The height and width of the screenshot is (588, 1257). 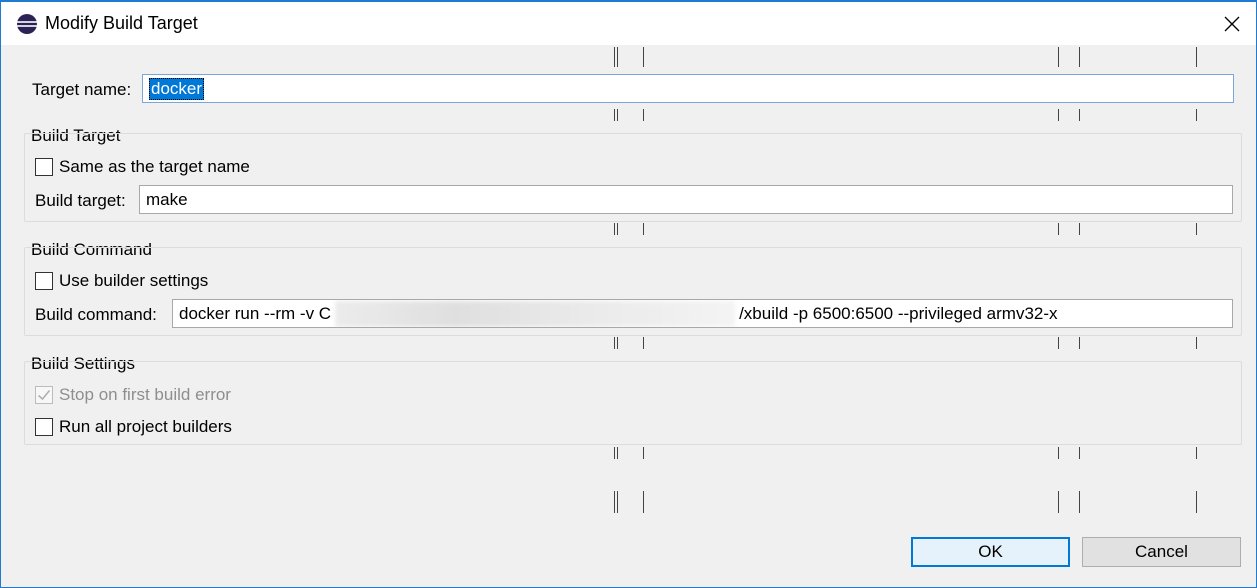 What do you see at coordinates (177, 88) in the screenshot?
I see `target-name-value: docker` at bounding box center [177, 88].